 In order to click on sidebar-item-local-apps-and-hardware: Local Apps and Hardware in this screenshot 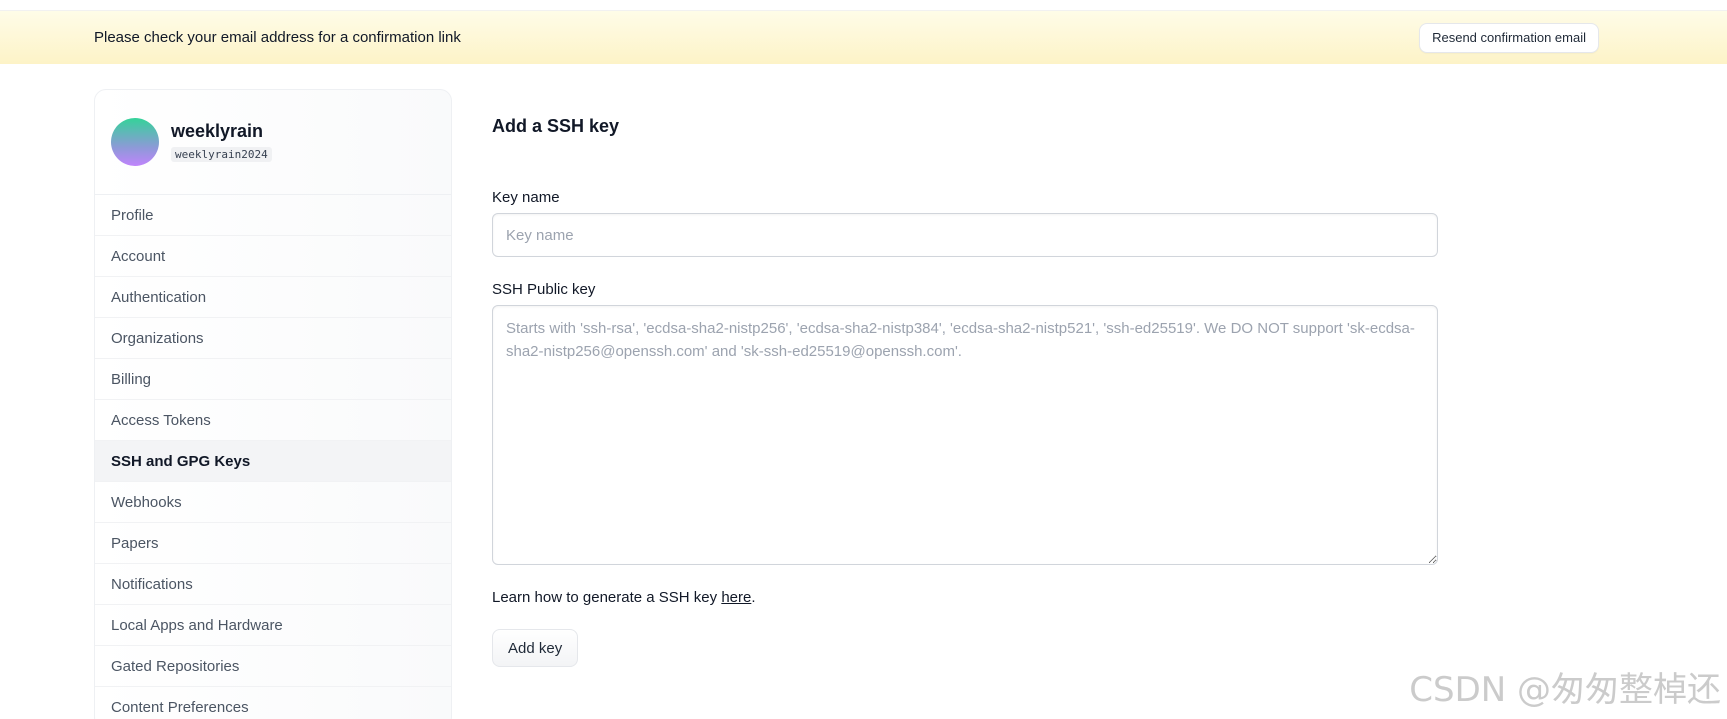, I will do `click(273, 625)`.